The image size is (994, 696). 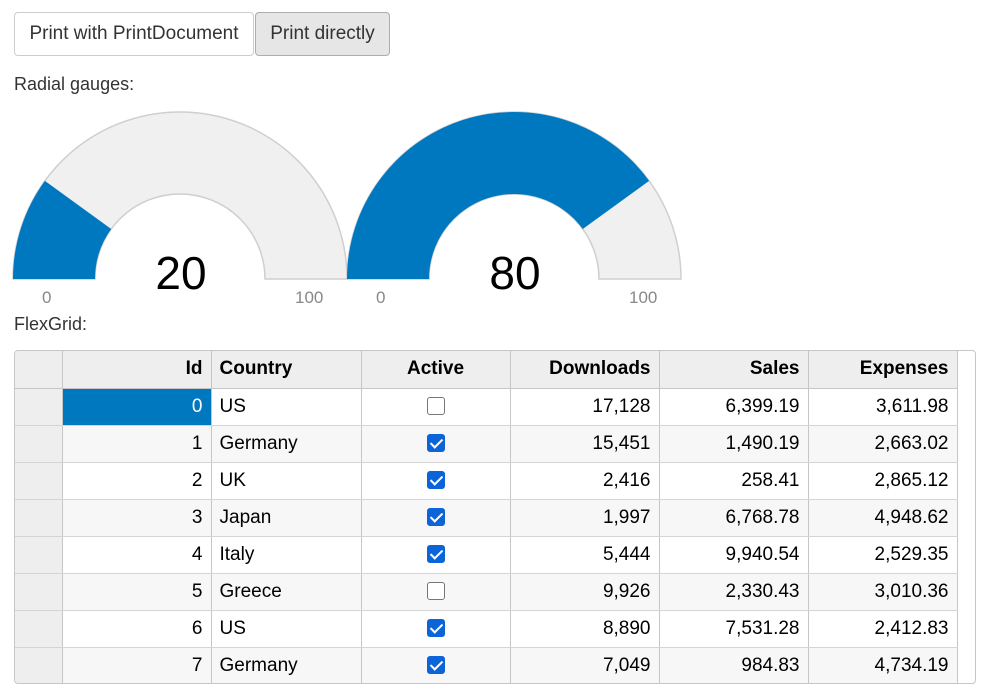 I want to click on table-row: 4 Italy 5,444 9,940.54 2,529.35, so click(x=486, y=555).